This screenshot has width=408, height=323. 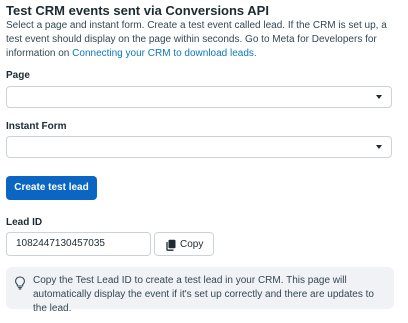 What do you see at coordinates (24, 222) in the screenshot?
I see `lead-id-label: Lead ID` at bounding box center [24, 222].